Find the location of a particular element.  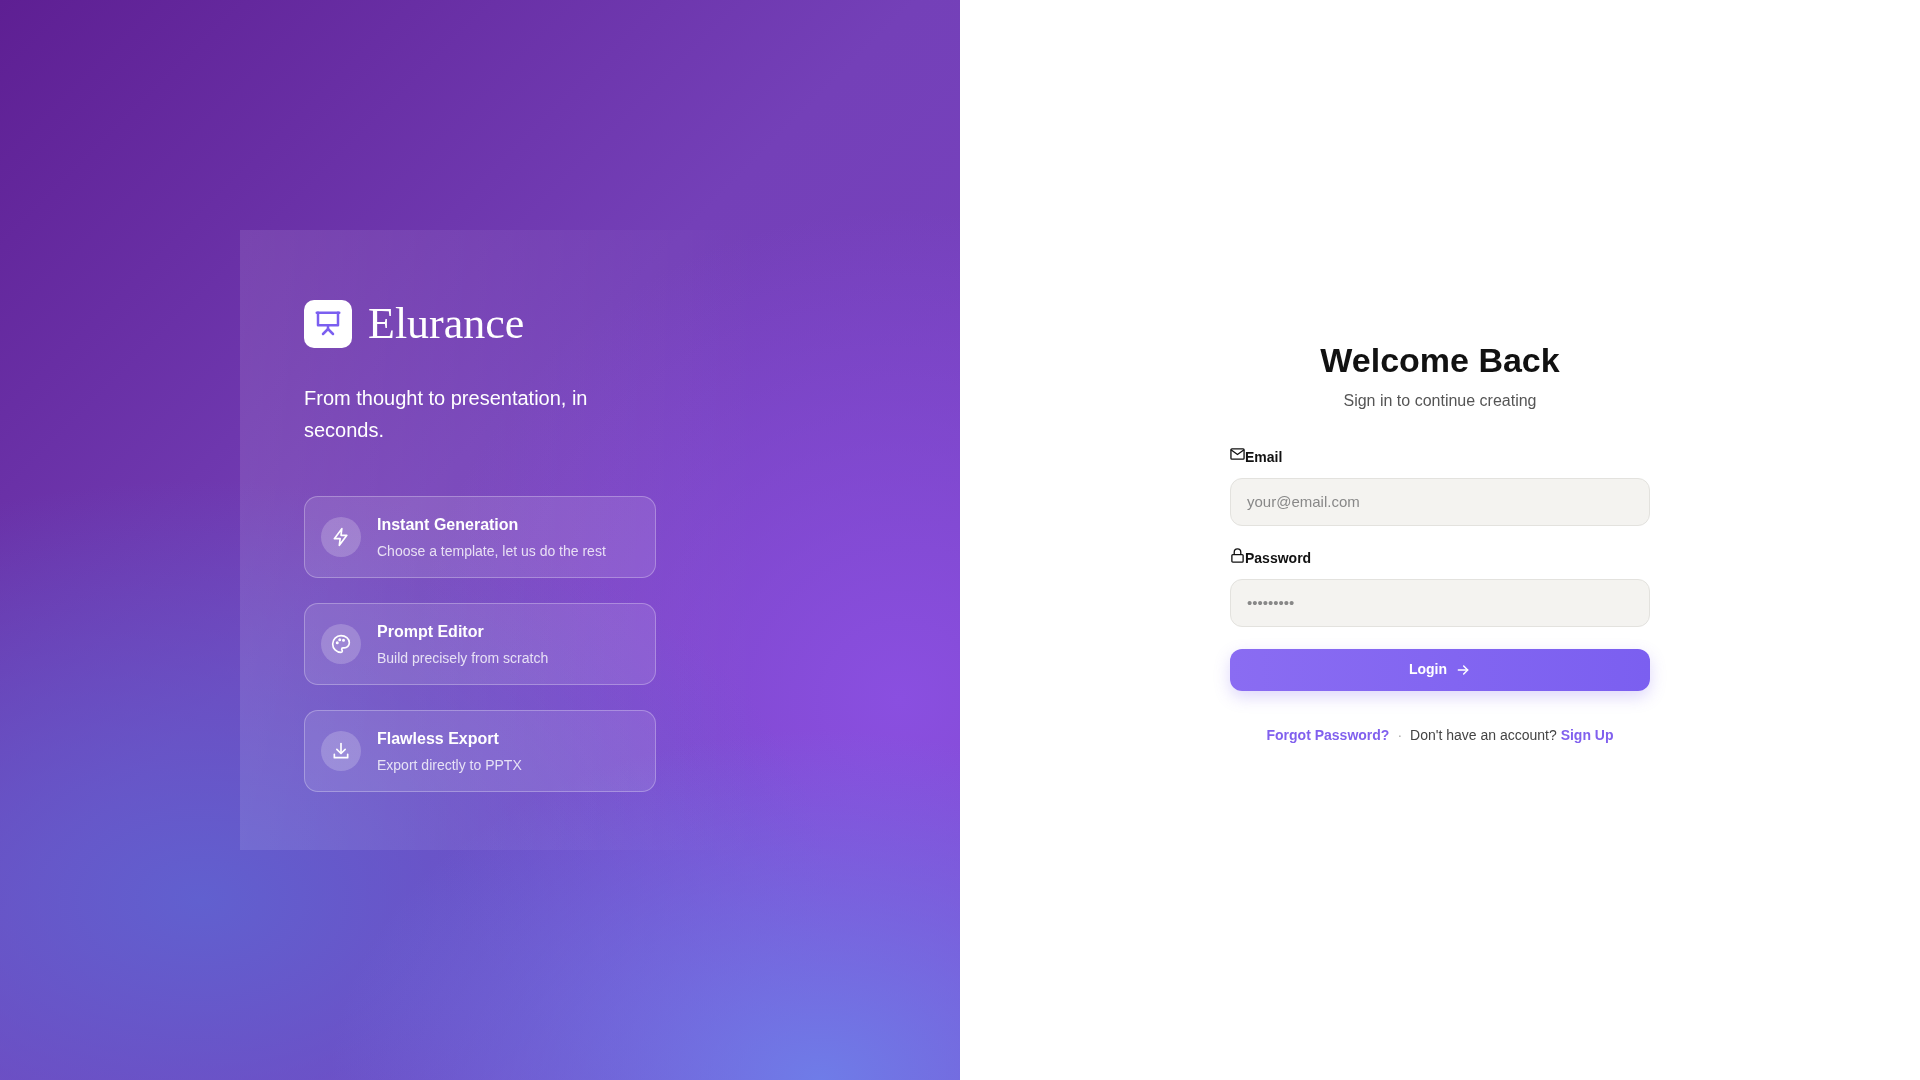

logo-icon is located at coordinates (328, 324).